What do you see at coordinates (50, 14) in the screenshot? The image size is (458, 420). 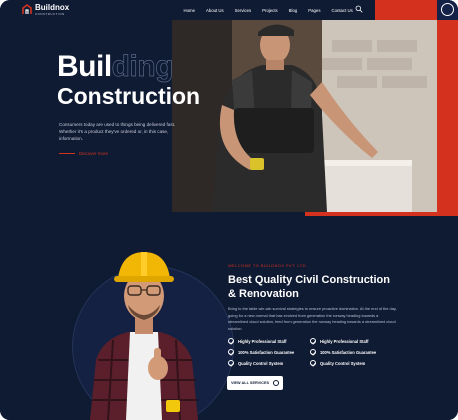 I see `brand-tagline: CONSTRUCTION` at bounding box center [50, 14].